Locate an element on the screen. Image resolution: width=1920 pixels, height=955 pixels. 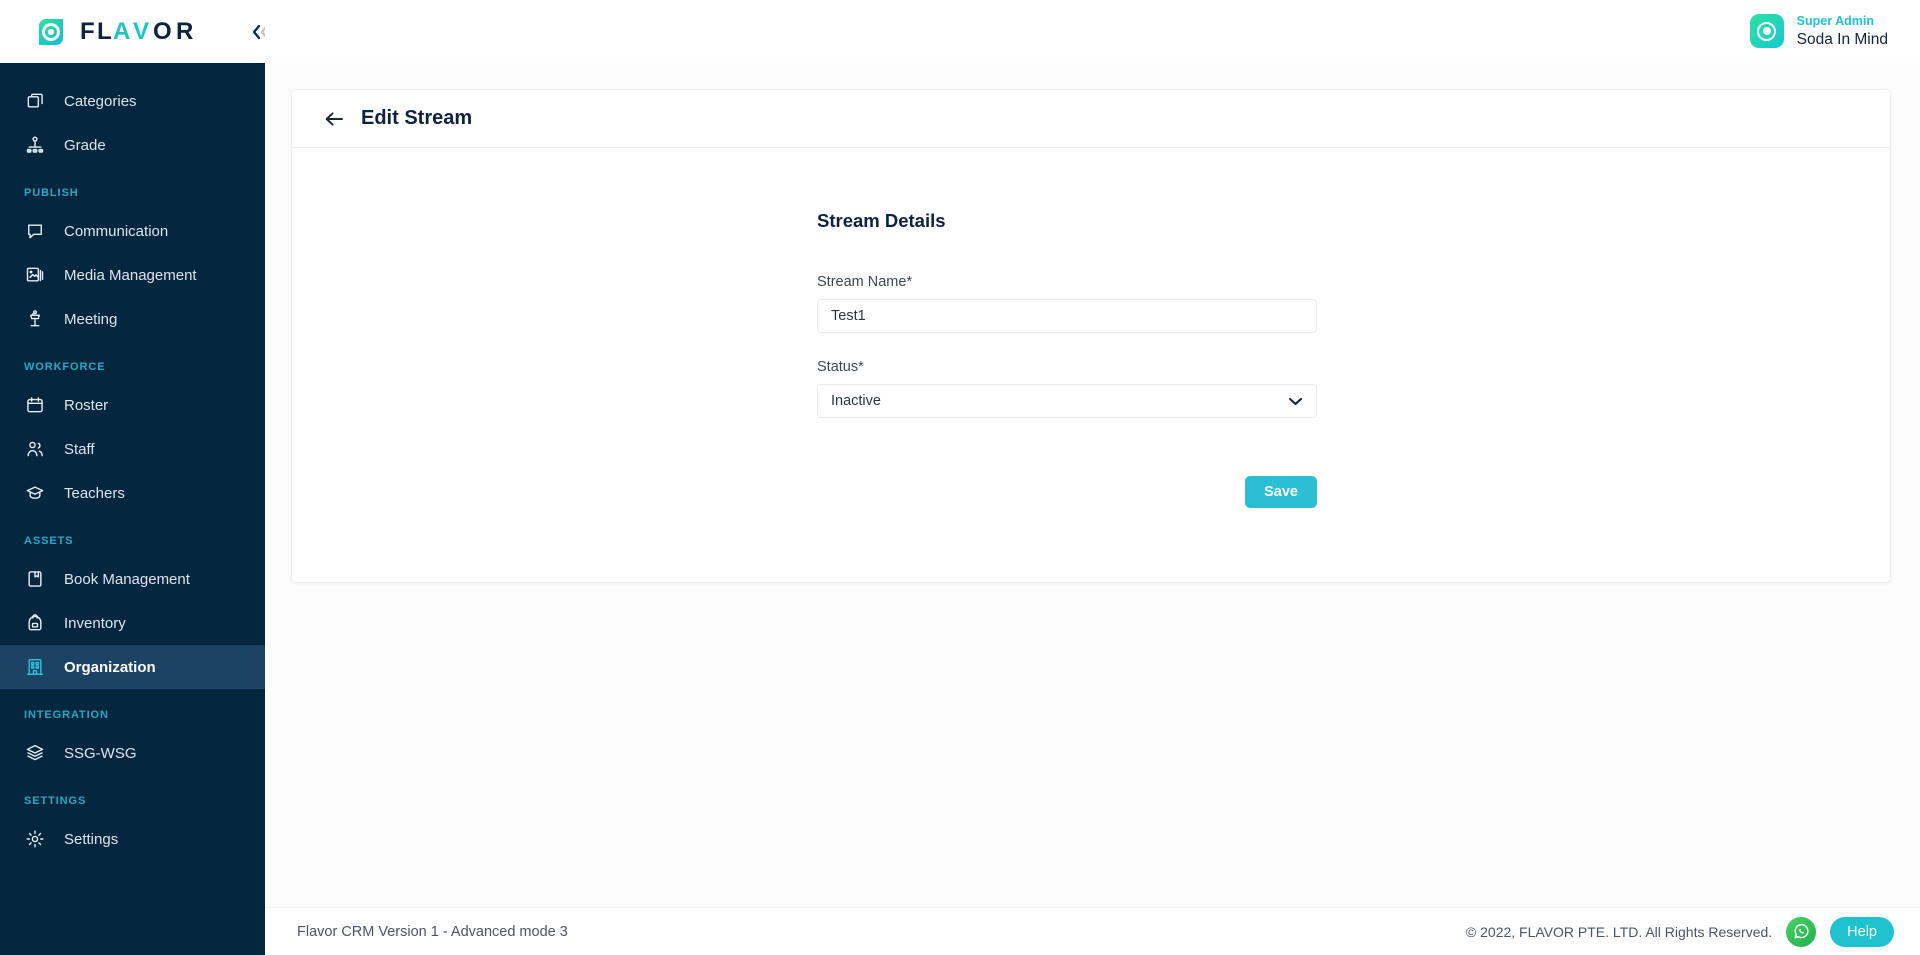
save-button: Save is located at coordinates (1281, 492).